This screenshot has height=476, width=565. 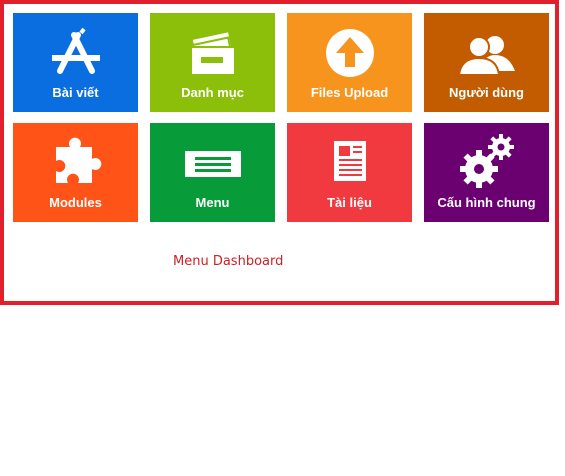 I want to click on tile-files-upload: Files Upload, so click(x=349, y=62).